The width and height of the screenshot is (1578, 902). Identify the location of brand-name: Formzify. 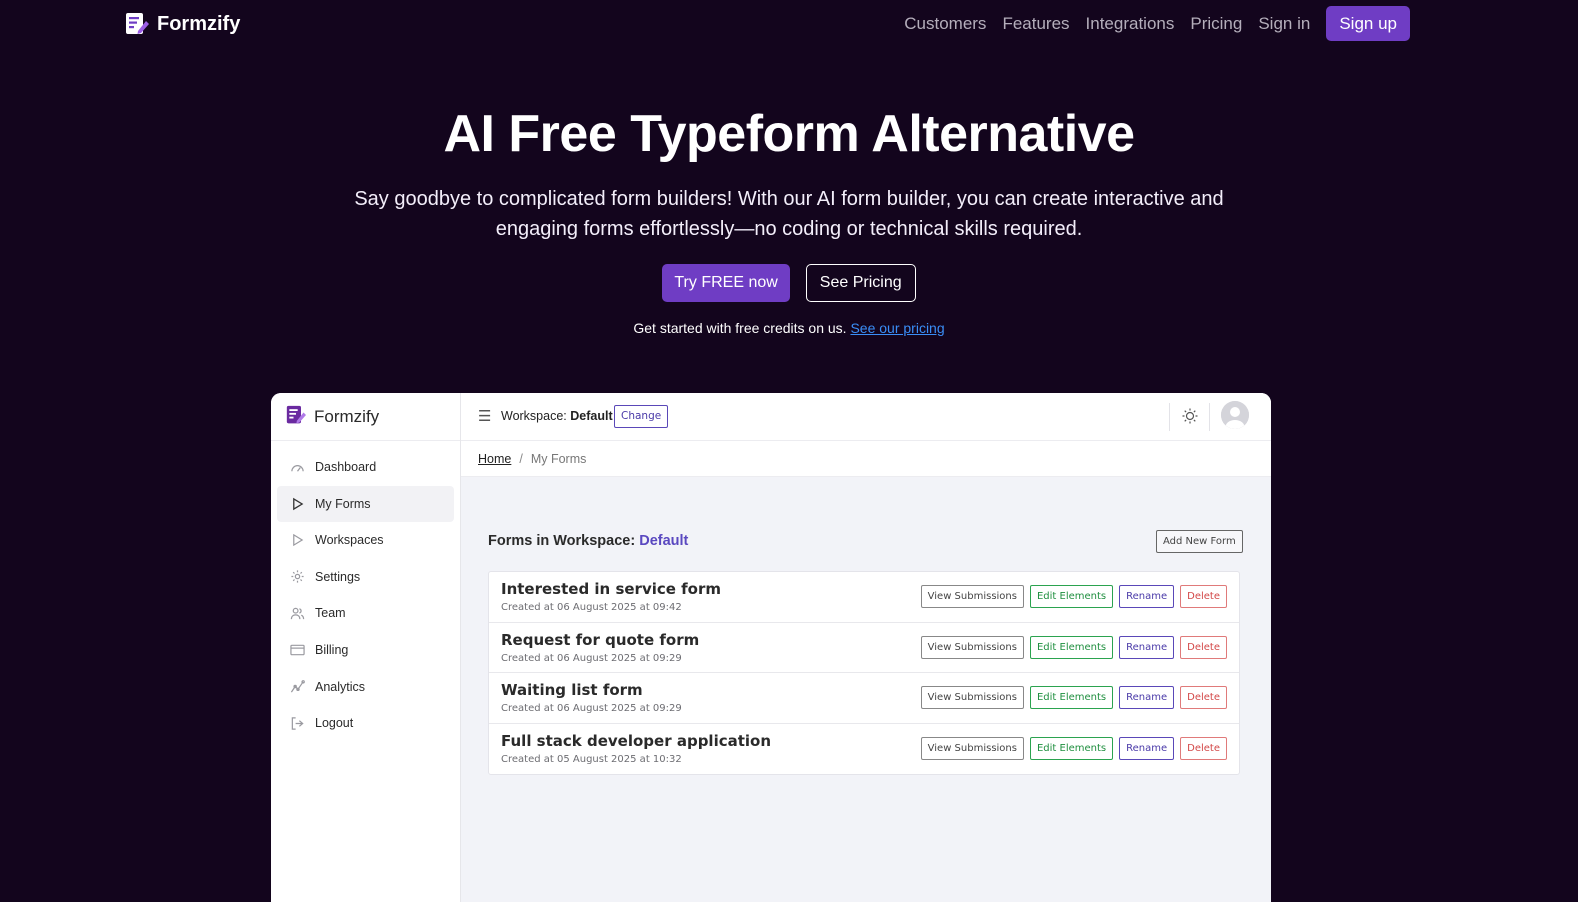
(199, 23).